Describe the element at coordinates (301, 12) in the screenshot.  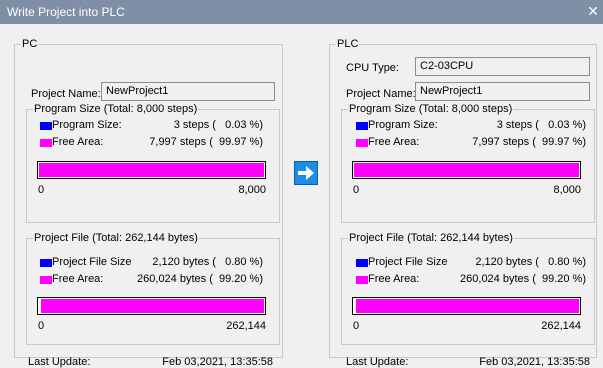
I see `title-bar: Write Project into PLC ✕` at that location.